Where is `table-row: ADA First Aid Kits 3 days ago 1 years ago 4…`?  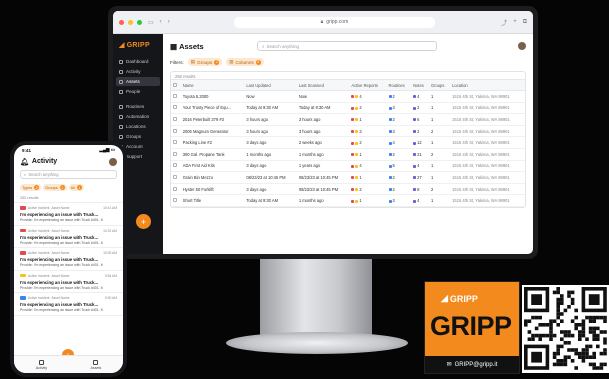
table-row: ADA First Aid Kits 3 days ago 1 years ago 4… is located at coordinates (348, 166).